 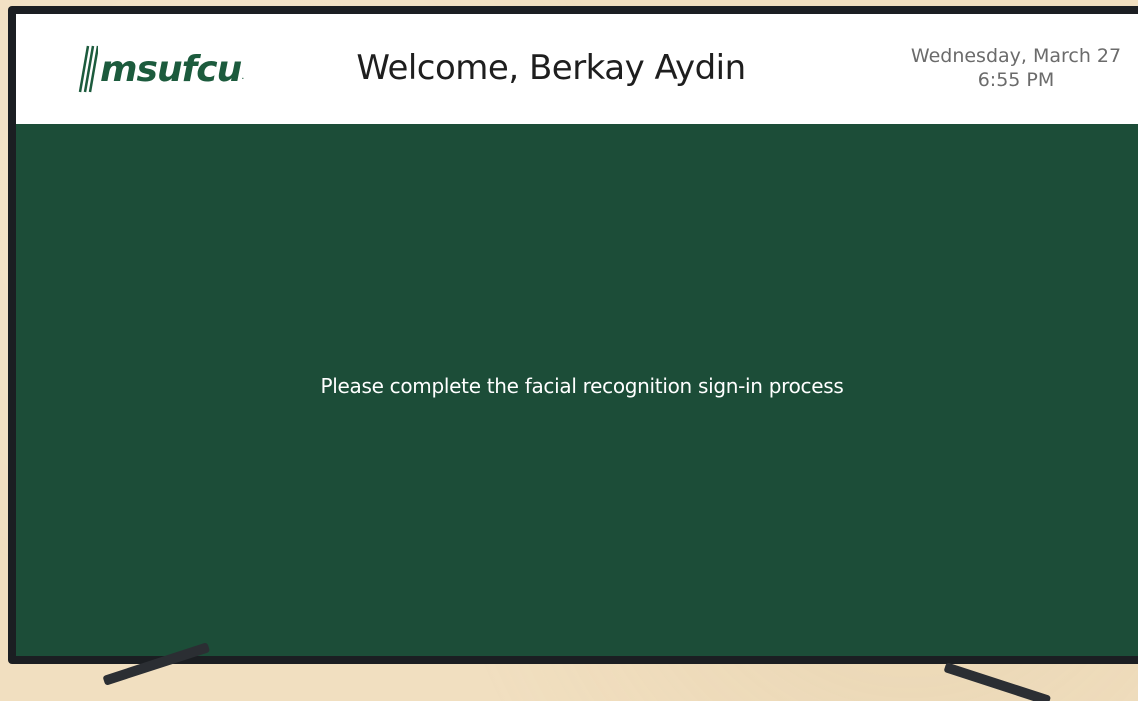 What do you see at coordinates (1016, 56) in the screenshot?
I see `date-text: Wednesday, March 27` at bounding box center [1016, 56].